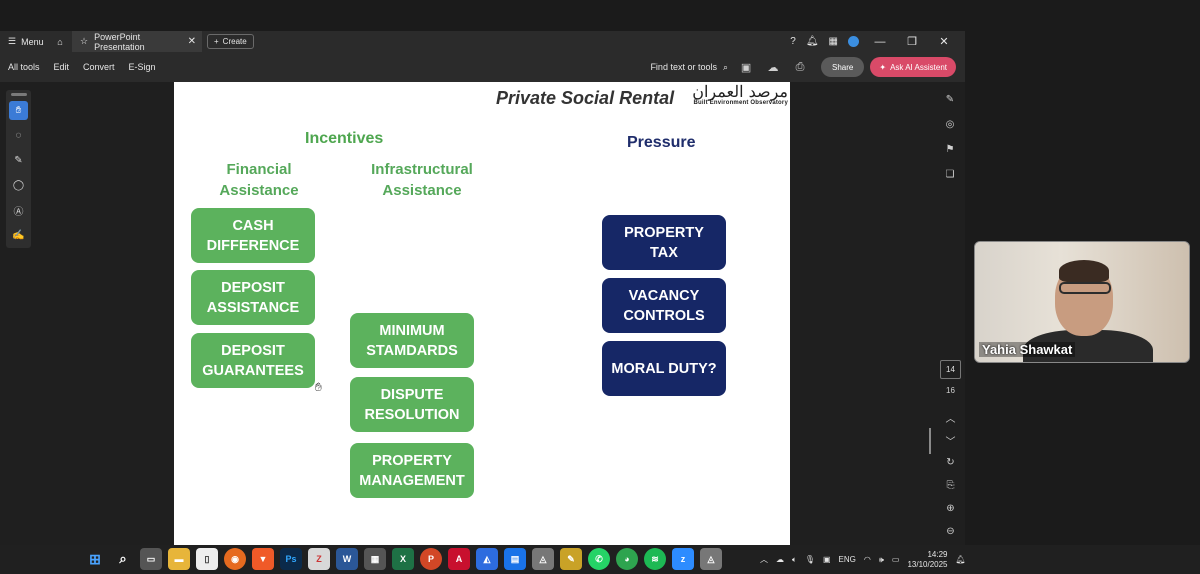  Describe the element at coordinates (84, 41) in the screenshot. I see `star-icon: ☆` at that location.